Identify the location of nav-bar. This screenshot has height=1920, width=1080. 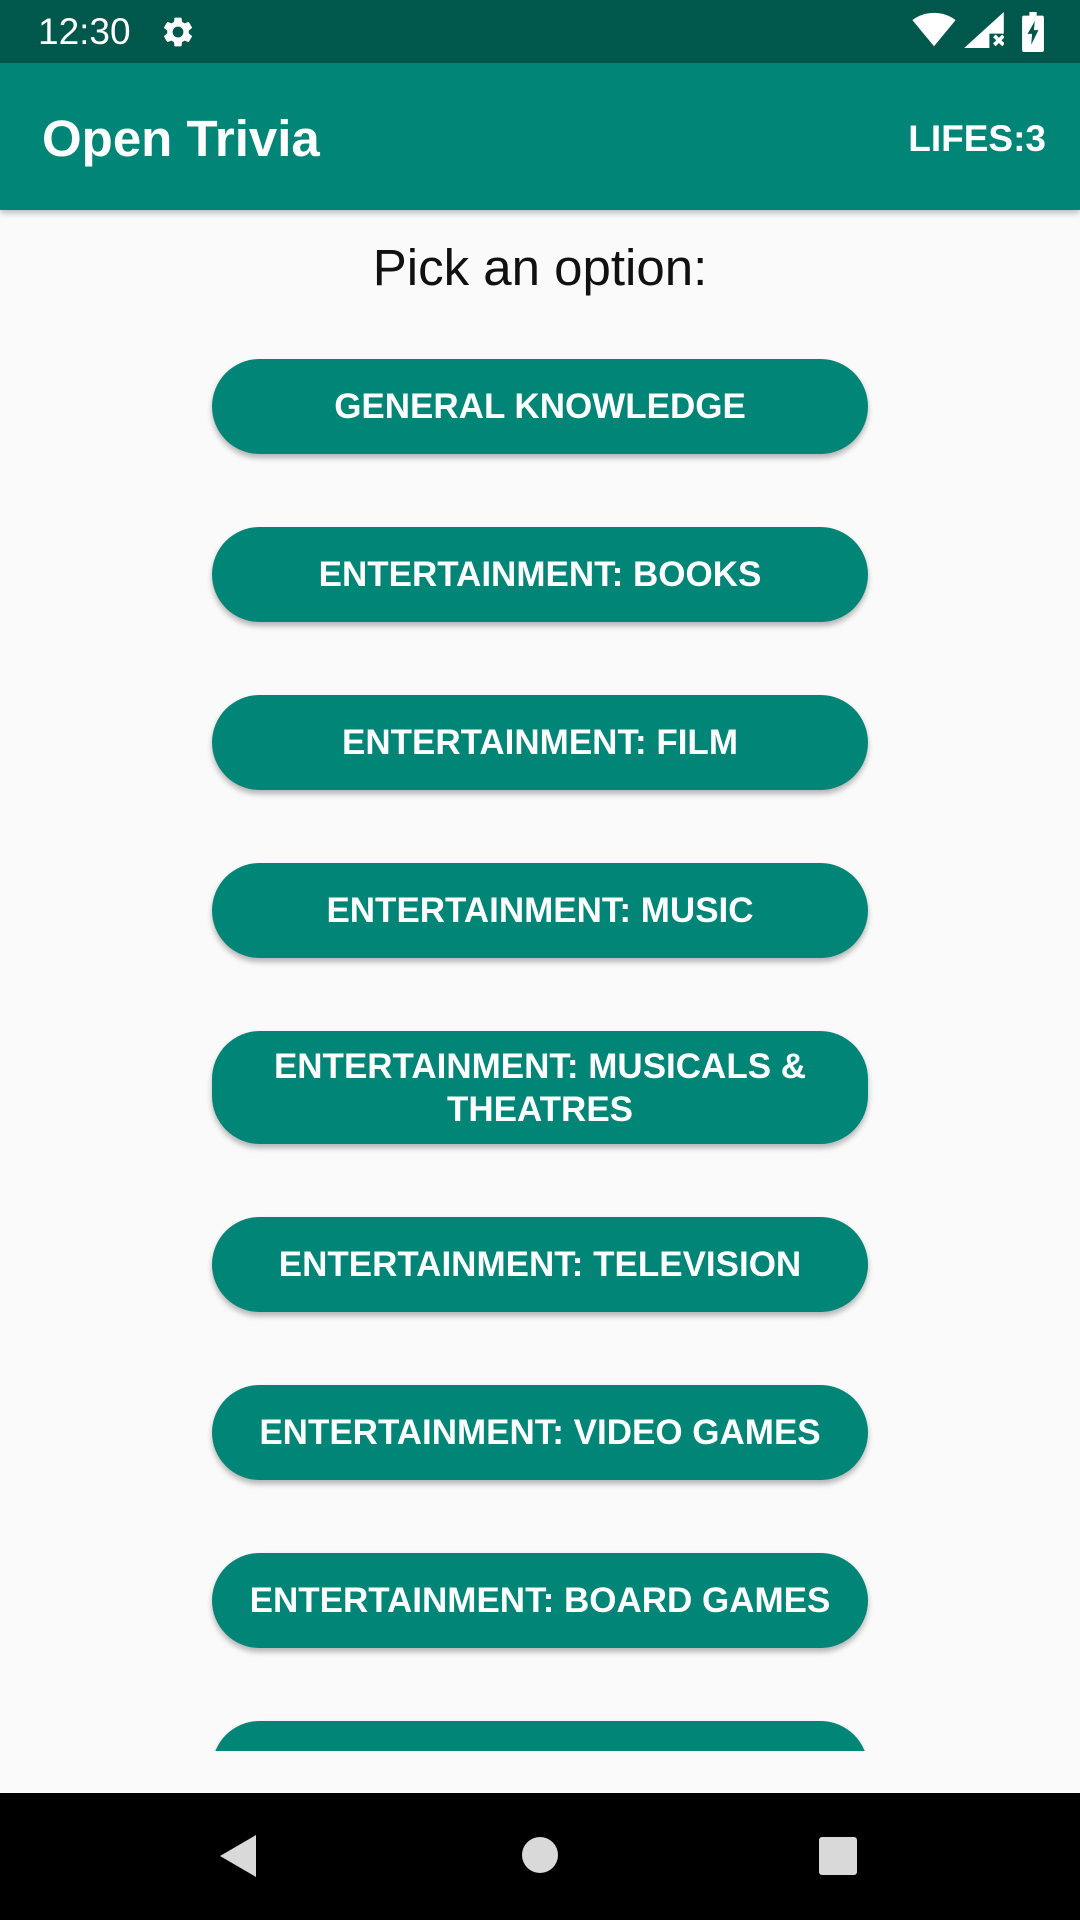
(540, 1856).